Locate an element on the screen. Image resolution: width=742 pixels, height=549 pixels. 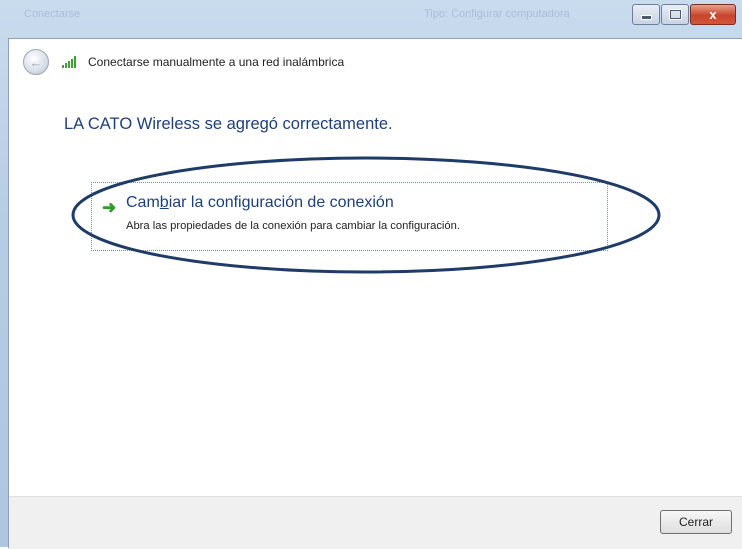
close-button: Cerrar is located at coordinates (696, 522).